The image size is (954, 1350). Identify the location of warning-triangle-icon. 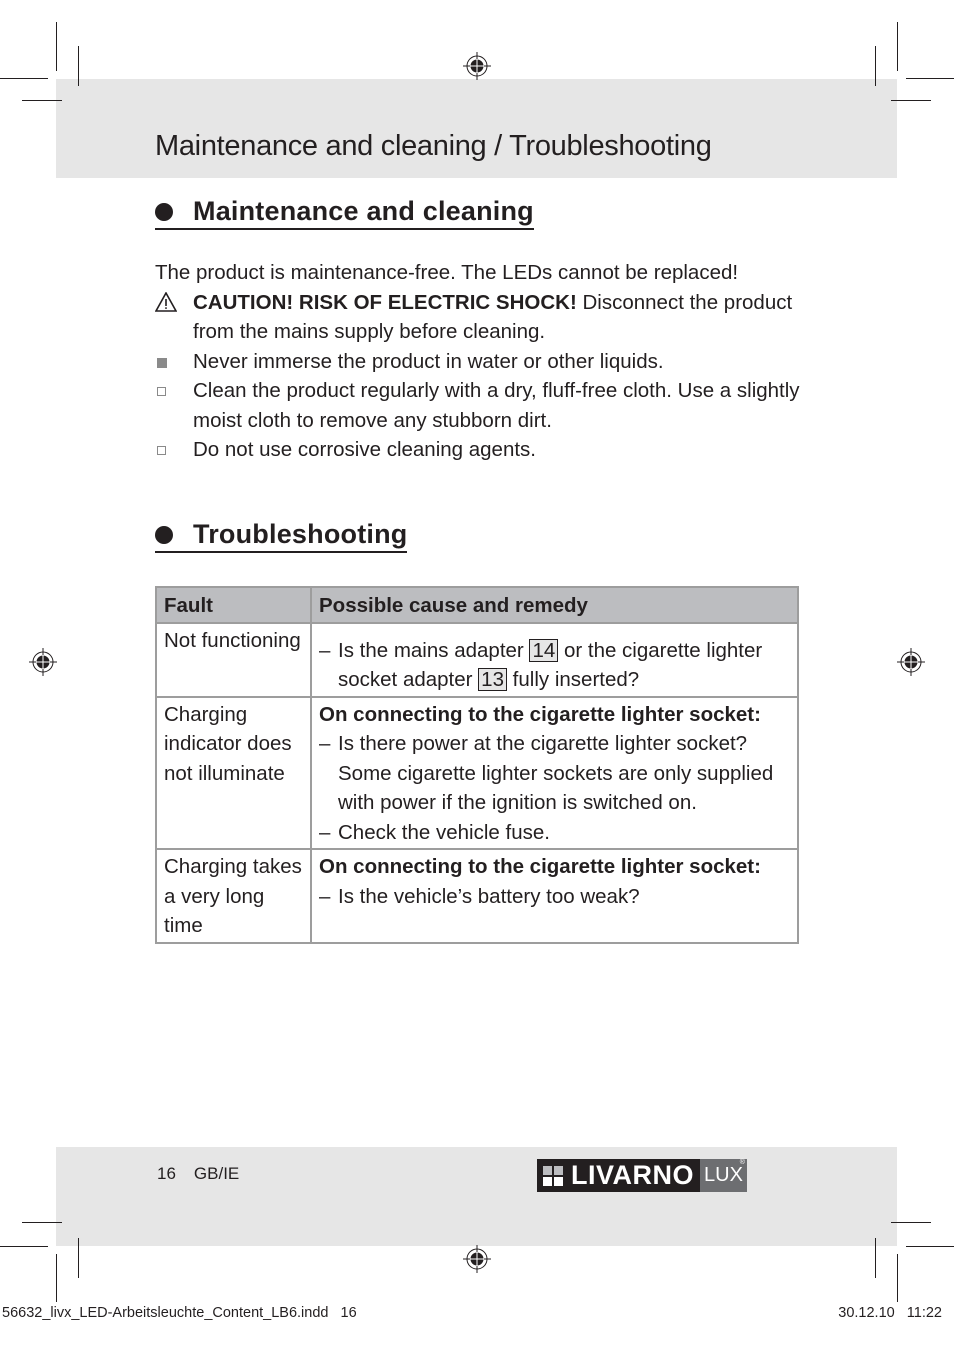
(166, 301).